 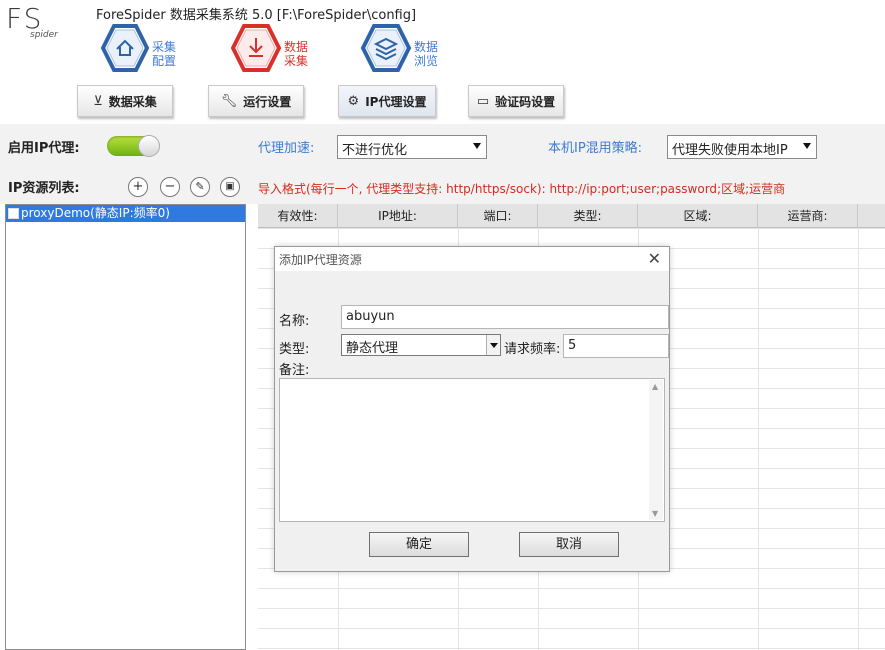 I want to click on enable-proxy-label: 启用IP代理:, so click(x=44, y=148).